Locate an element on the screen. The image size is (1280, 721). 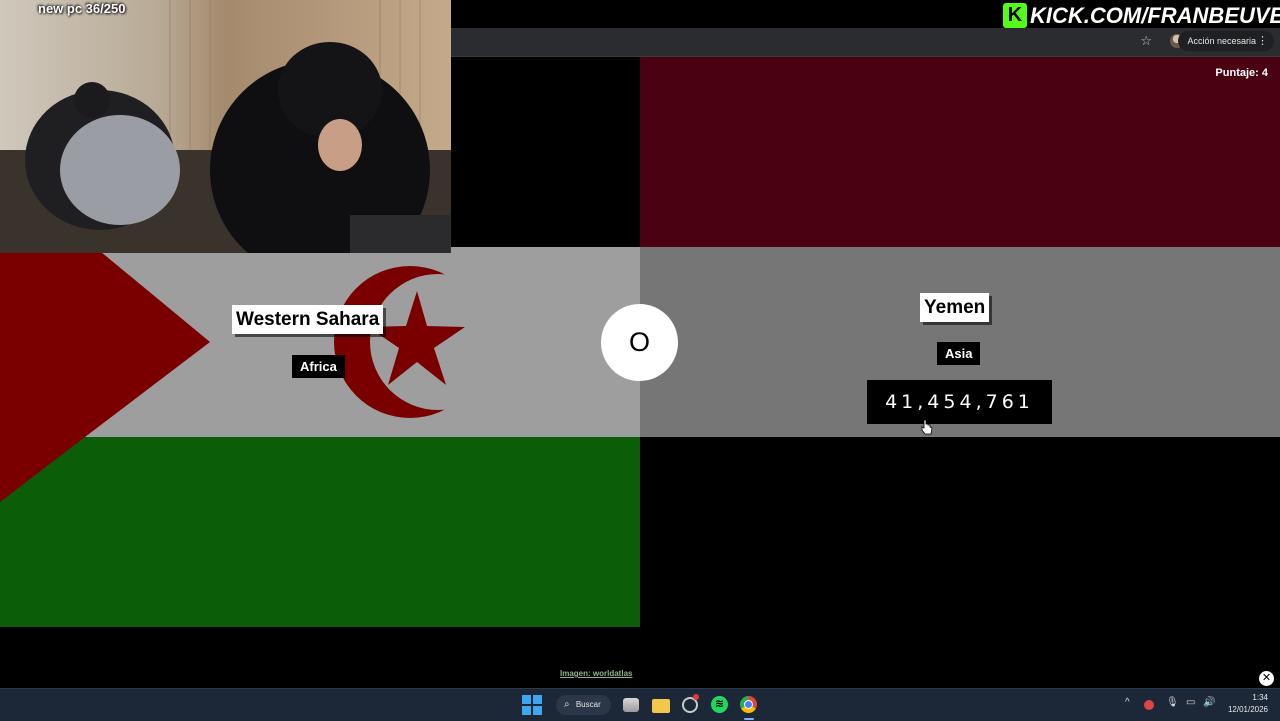
score-label: Puntaje: 4 is located at coordinates (1241, 73).